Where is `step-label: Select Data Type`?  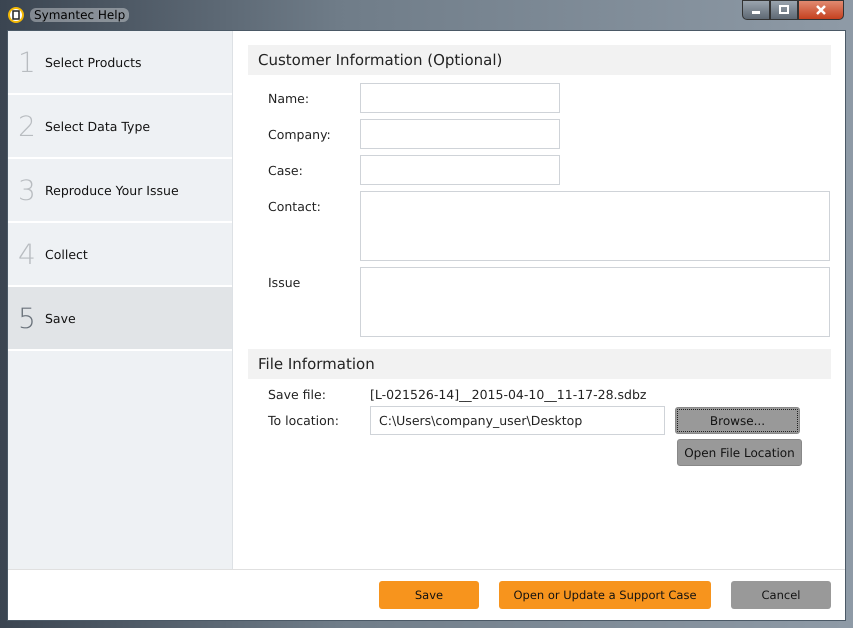
step-label: Select Data Type is located at coordinates (97, 126).